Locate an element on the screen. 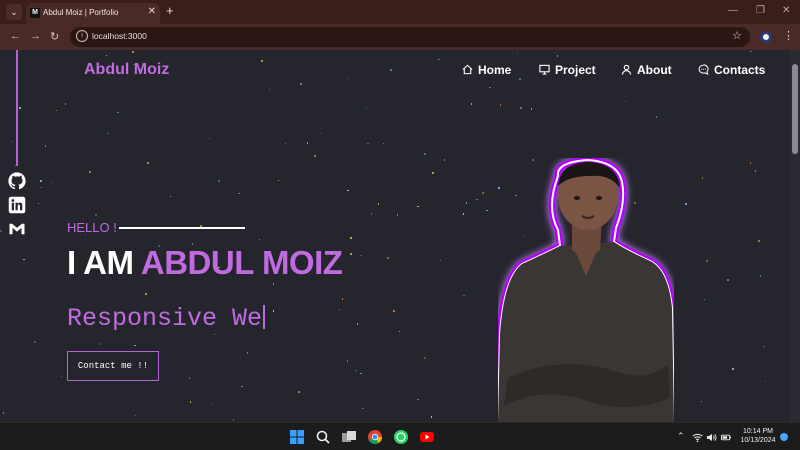 The width and height of the screenshot is (800, 450). site-info-icon: i is located at coordinates (82, 36).